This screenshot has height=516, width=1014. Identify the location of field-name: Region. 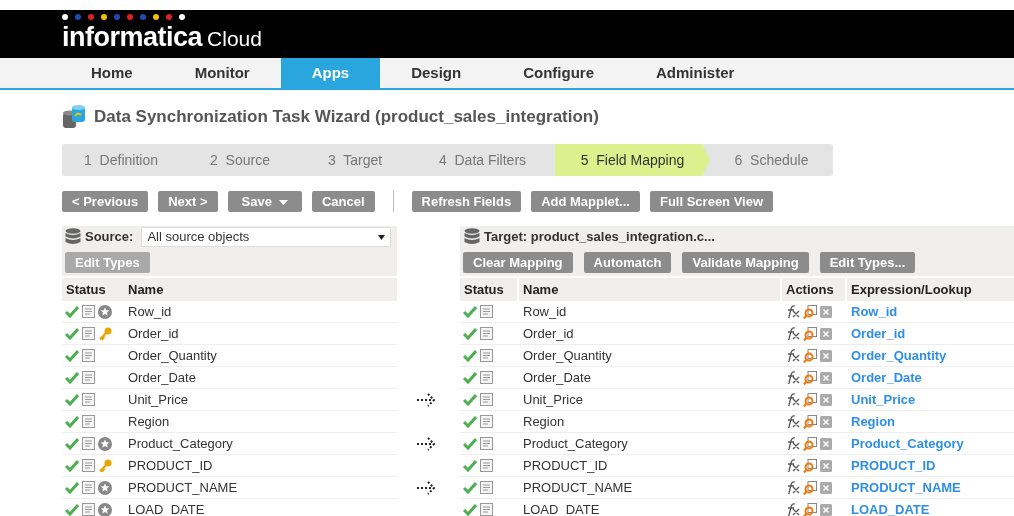
(544, 421).